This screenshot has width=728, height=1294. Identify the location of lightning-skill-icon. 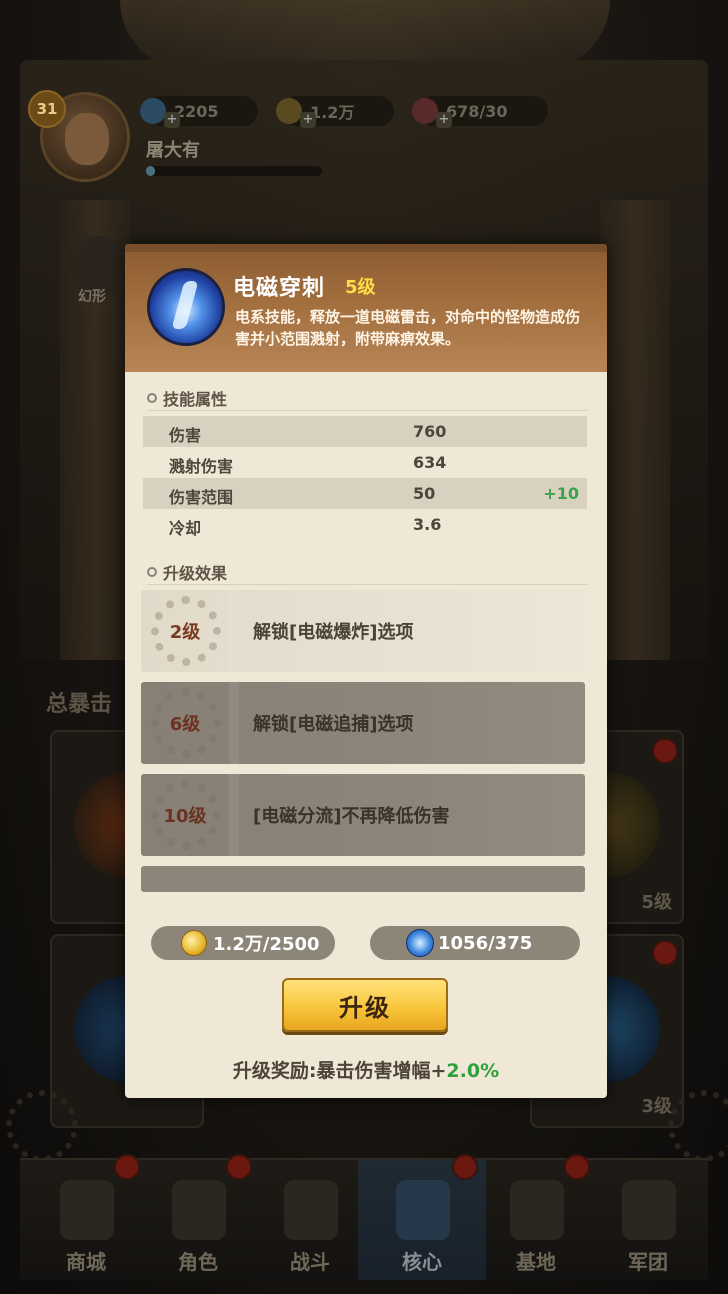
(186, 307).